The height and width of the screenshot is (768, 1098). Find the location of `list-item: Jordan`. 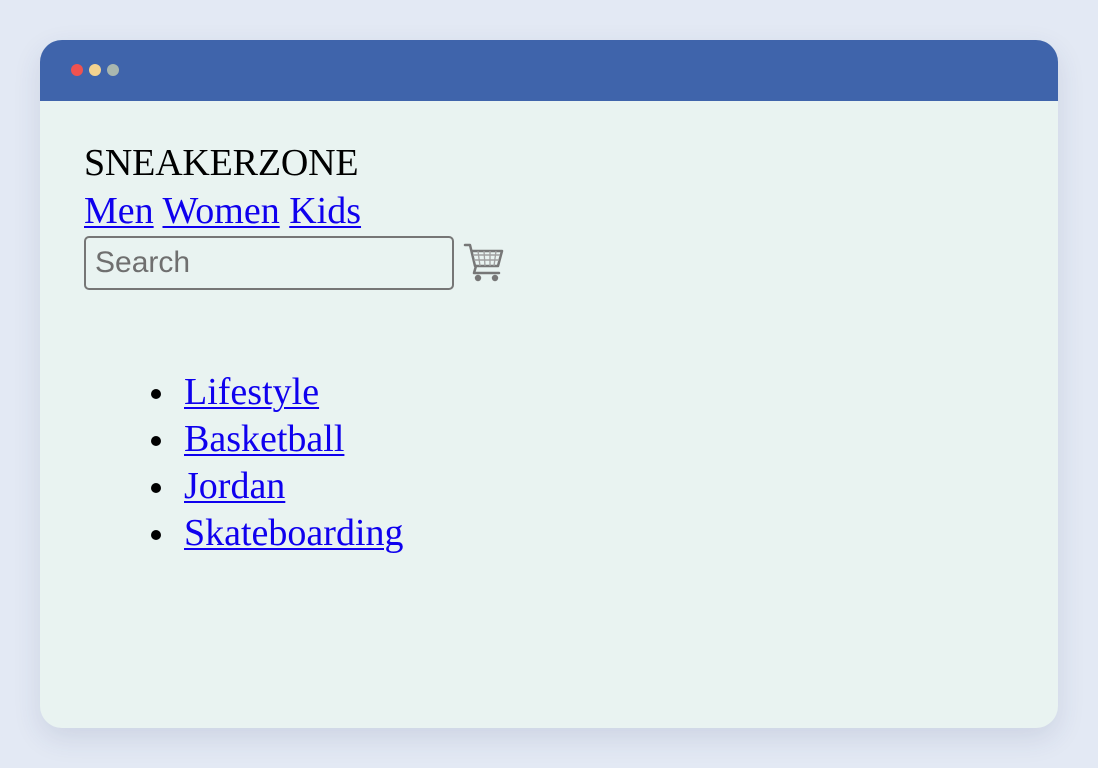

list-item: Jordan is located at coordinates (277, 486).